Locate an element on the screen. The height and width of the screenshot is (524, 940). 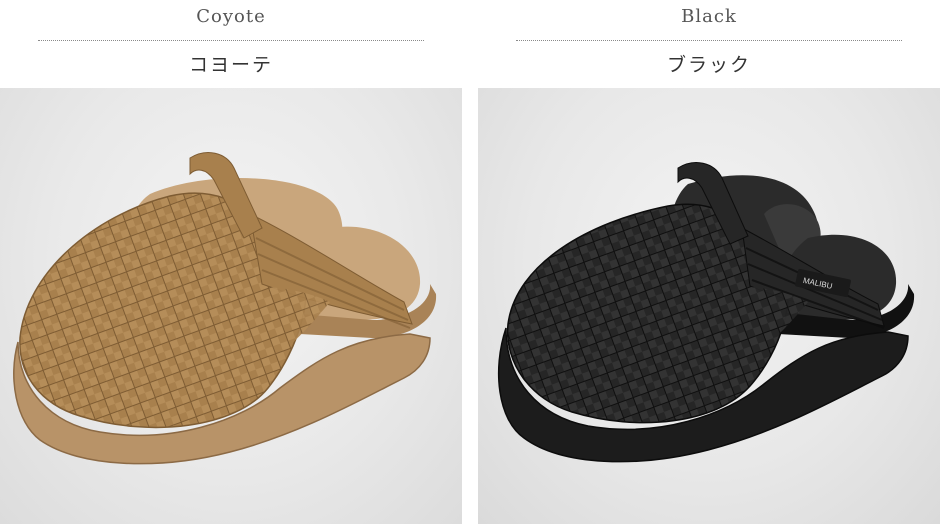
color-name-ja: コヨーテ is located at coordinates (230, 65).